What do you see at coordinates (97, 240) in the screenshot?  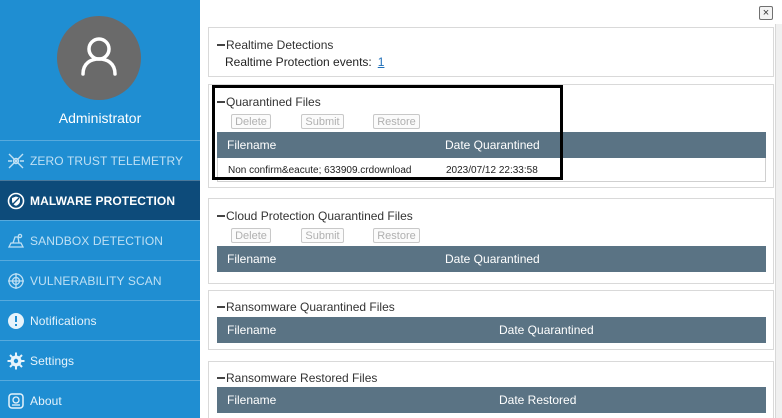 I see `sidebar-item-label: SANDBOX DETECTION` at bounding box center [97, 240].